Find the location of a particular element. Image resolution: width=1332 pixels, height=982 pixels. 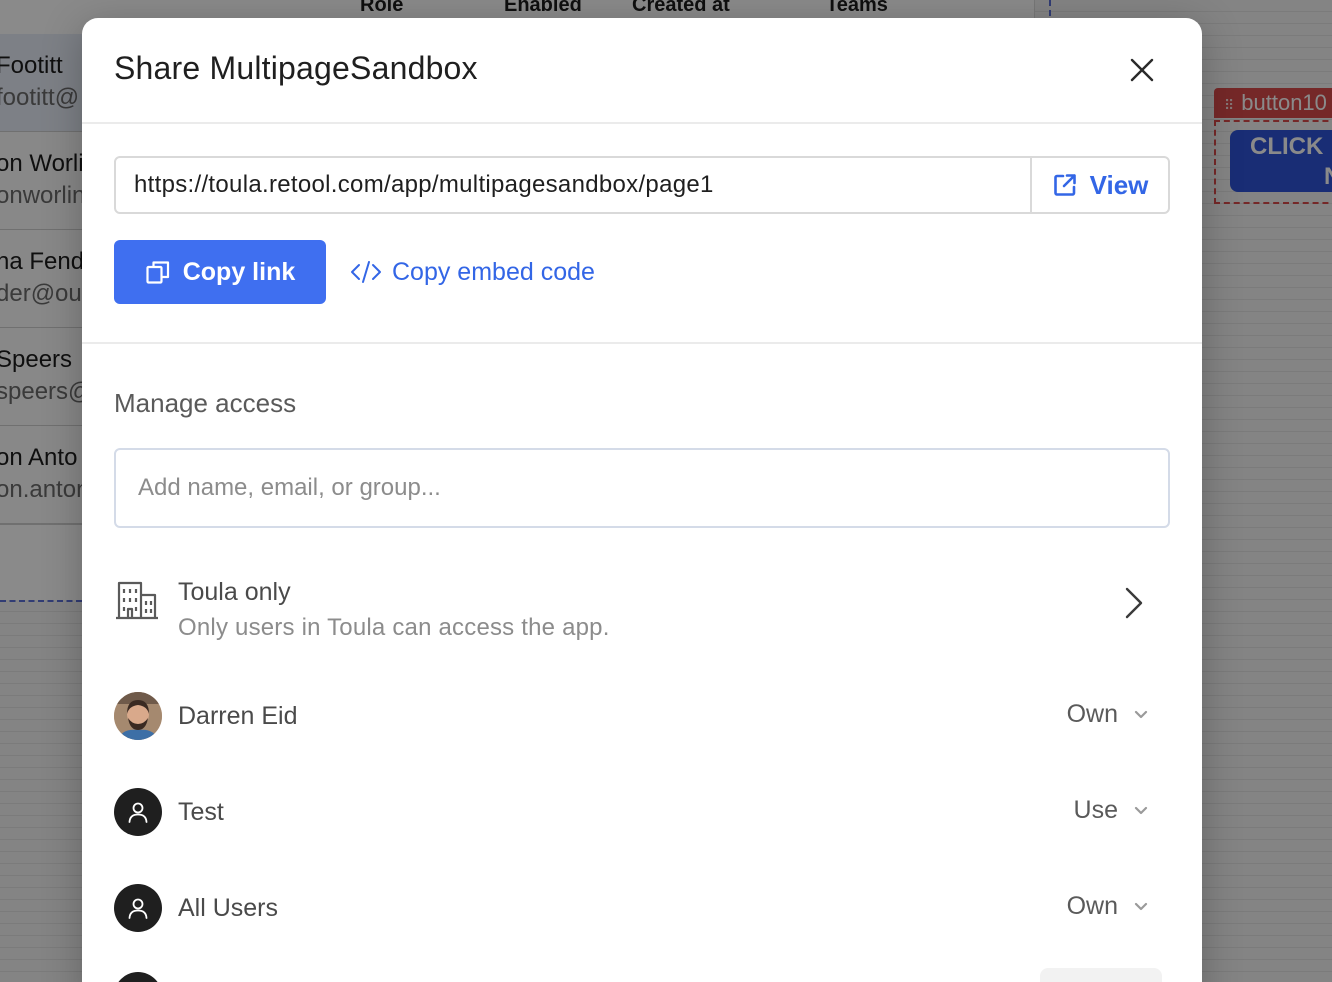

permission-dropdown: Use is located at coordinates (1111, 810).